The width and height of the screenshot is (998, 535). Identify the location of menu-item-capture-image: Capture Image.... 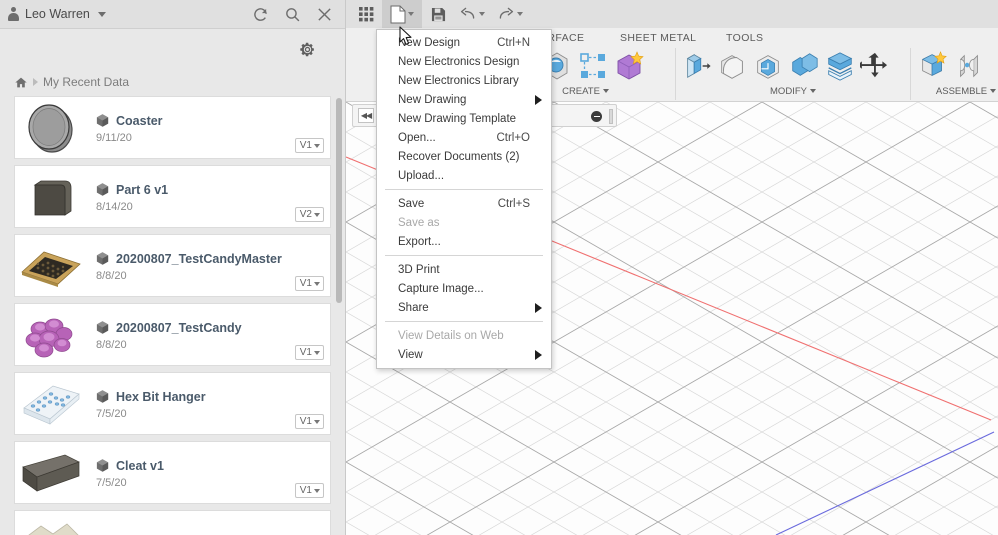
(464, 288).